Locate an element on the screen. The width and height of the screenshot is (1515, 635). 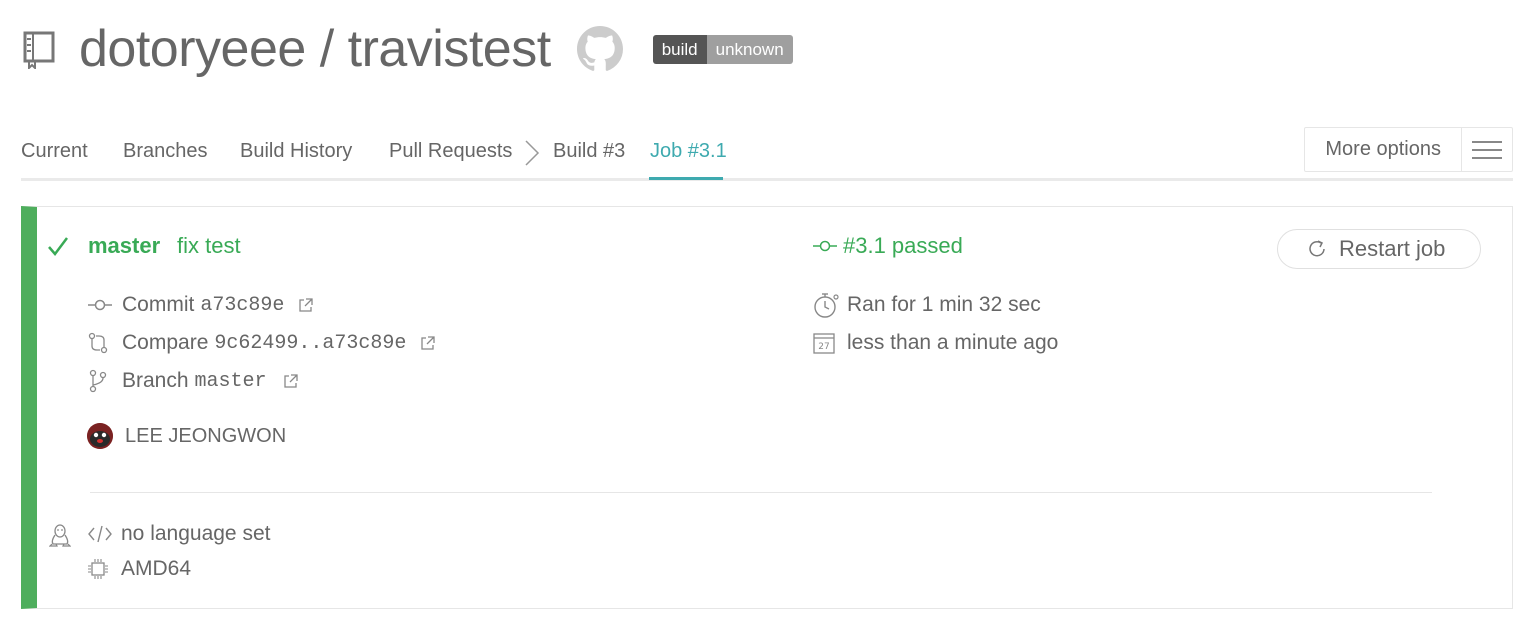
tab-branches: Branches is located at coordinates (165, 151).